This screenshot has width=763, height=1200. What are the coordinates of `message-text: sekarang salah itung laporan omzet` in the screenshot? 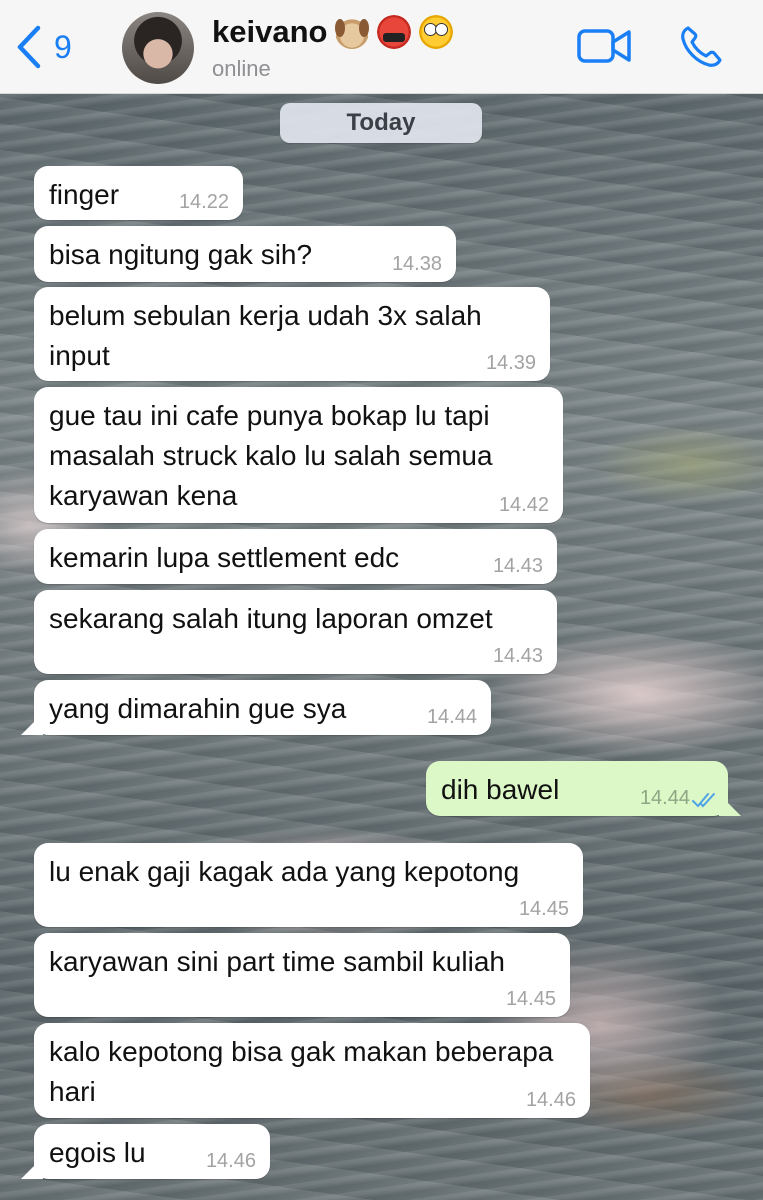 It's located at (271, 618).